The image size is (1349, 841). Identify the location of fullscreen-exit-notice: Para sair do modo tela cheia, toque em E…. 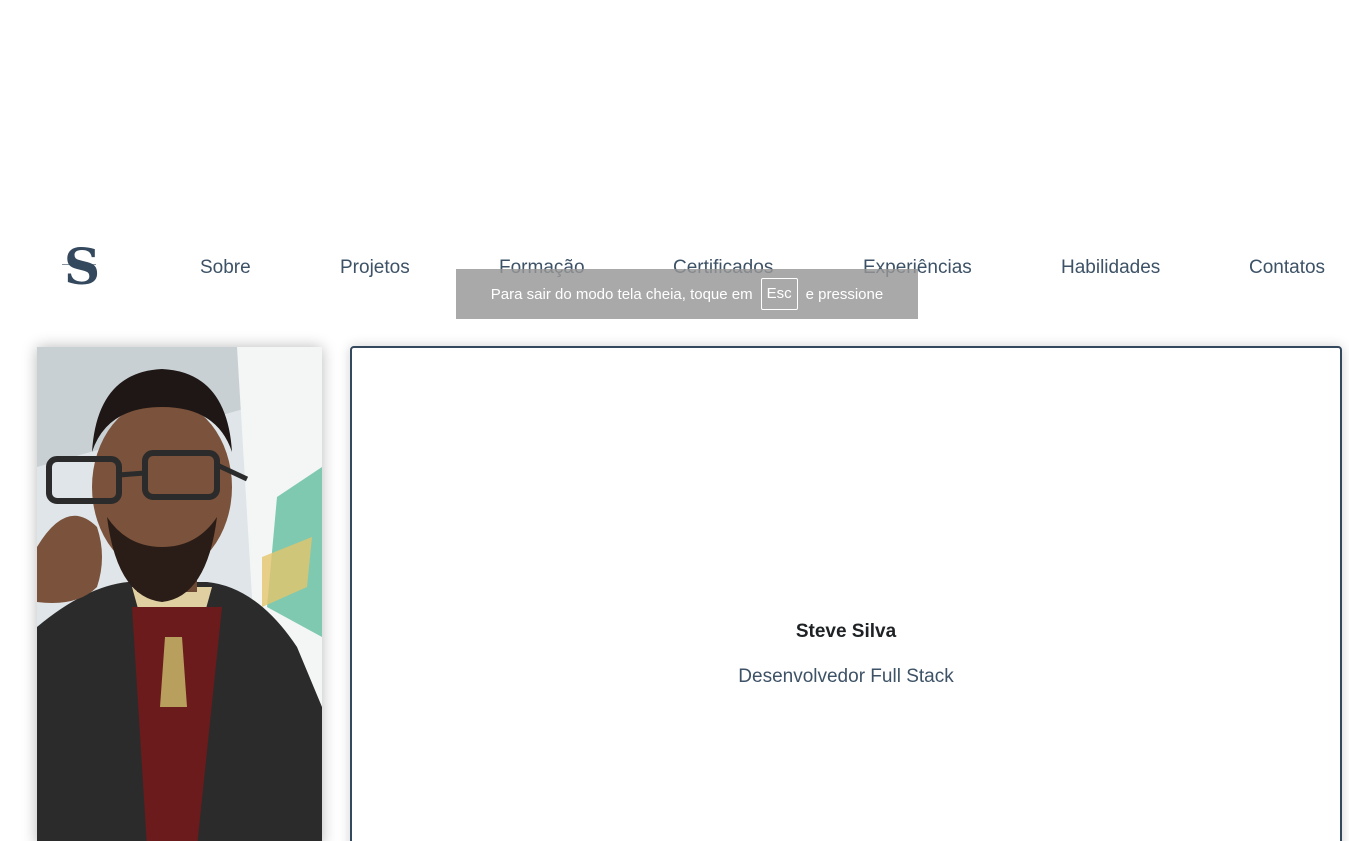
(687, 294).